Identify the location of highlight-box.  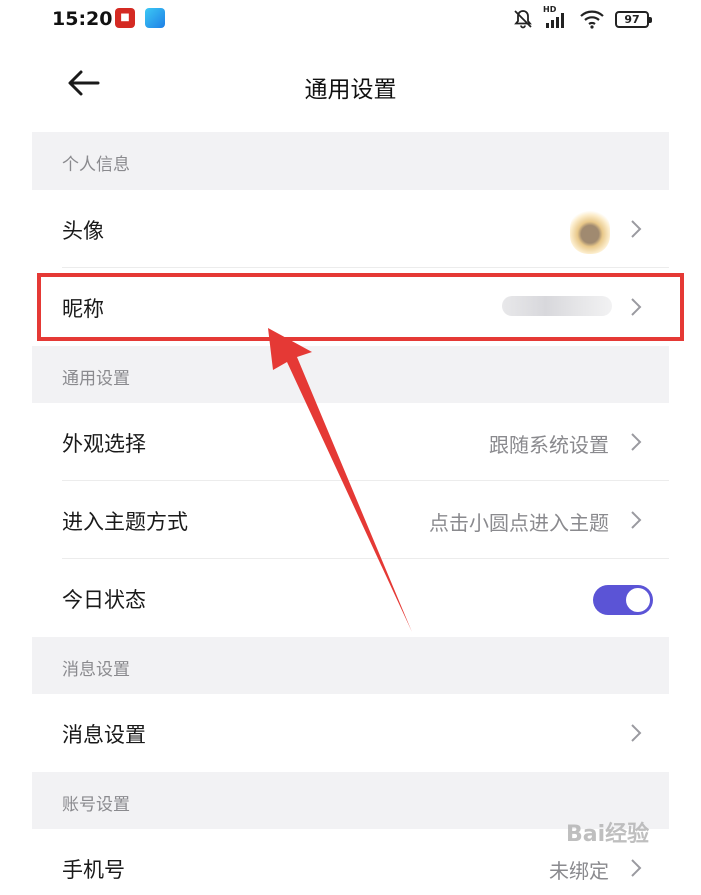
(360, 307).